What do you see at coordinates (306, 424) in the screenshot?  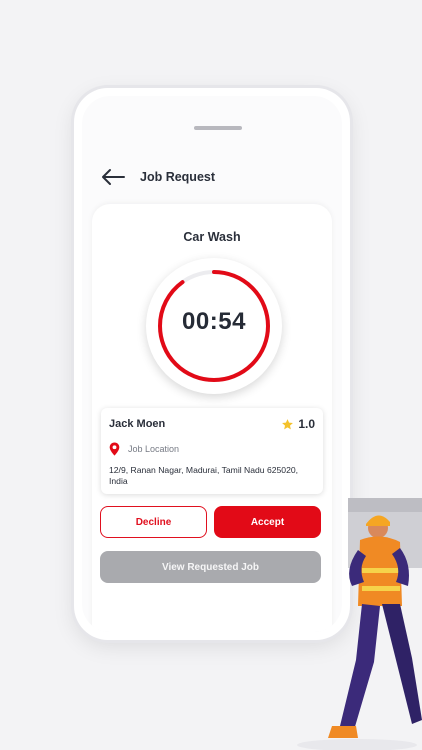 I see `rating-value: 1.0` at bounding box center [306, 424].